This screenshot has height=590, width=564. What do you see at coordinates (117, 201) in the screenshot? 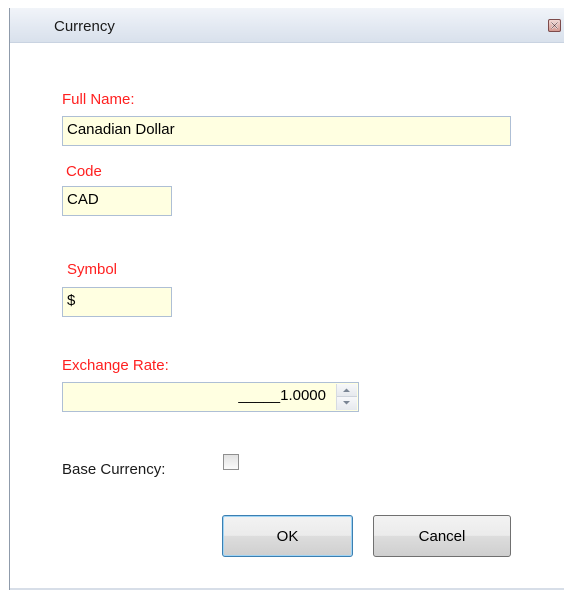
I see `code-field: CAD` at bounding box center [117, 201].